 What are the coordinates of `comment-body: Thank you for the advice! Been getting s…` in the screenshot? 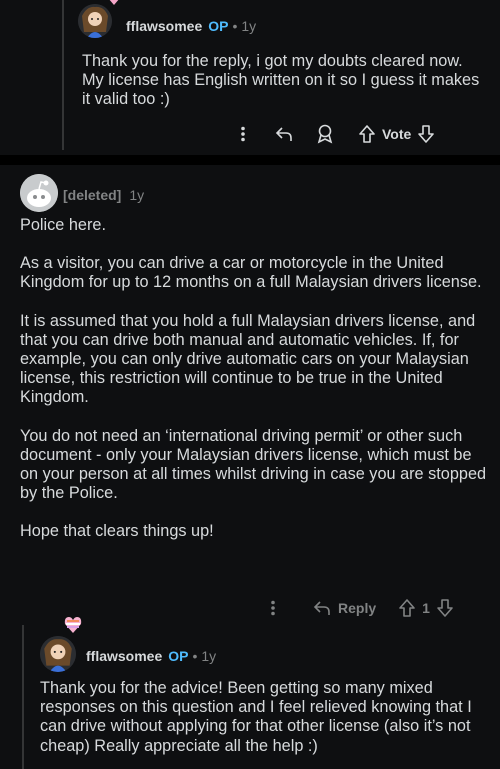 It's located at (265, 717).